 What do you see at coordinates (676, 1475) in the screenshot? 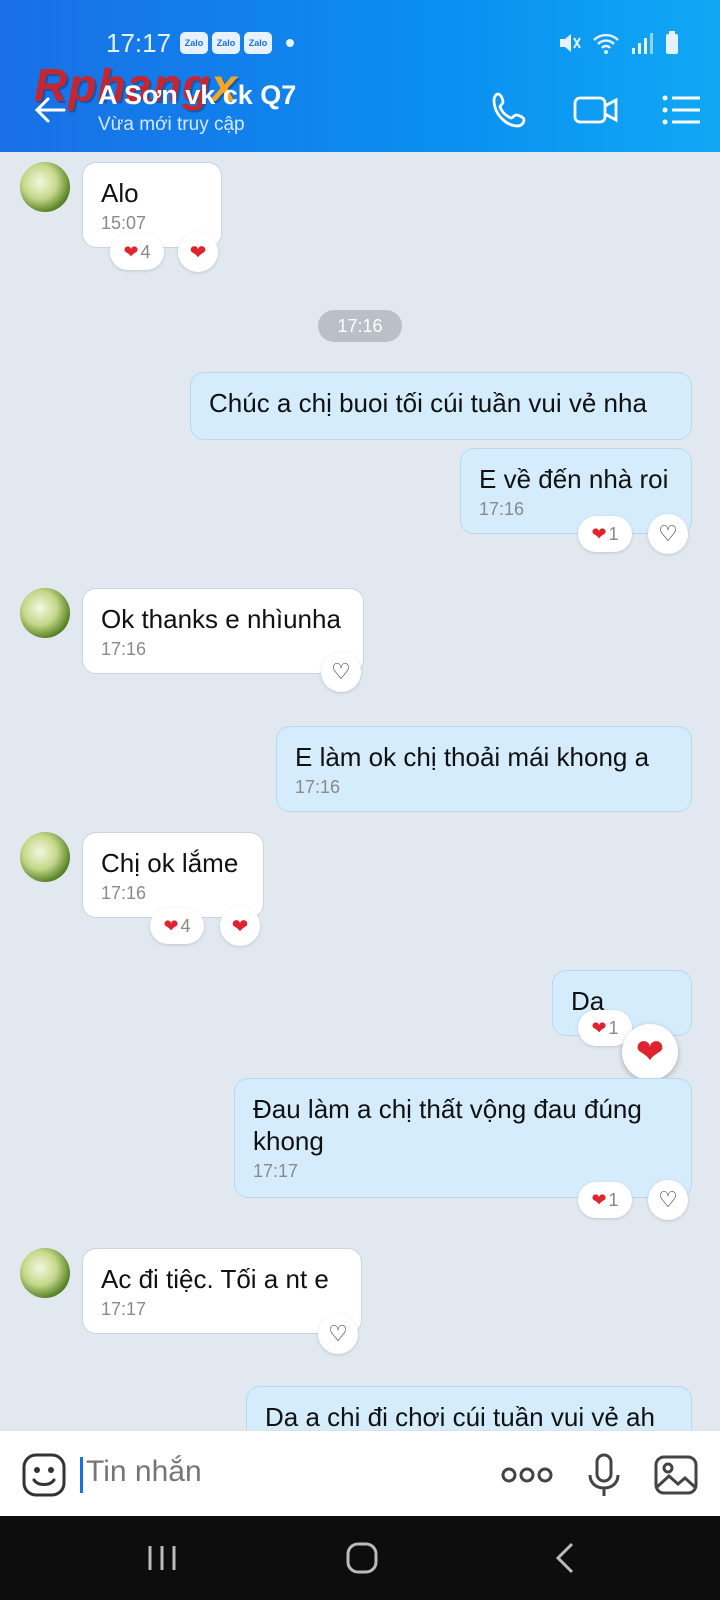
I see `image-gallery-icon` at bounding box center [676, 1475].